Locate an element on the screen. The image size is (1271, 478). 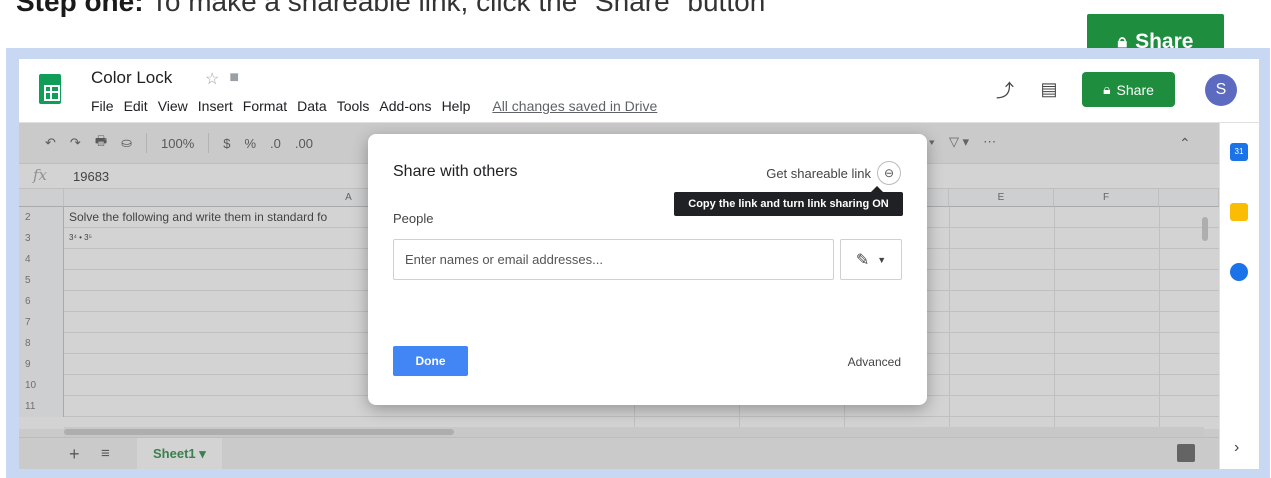
share-button-label: Share is located at coordinates (1135, 89).